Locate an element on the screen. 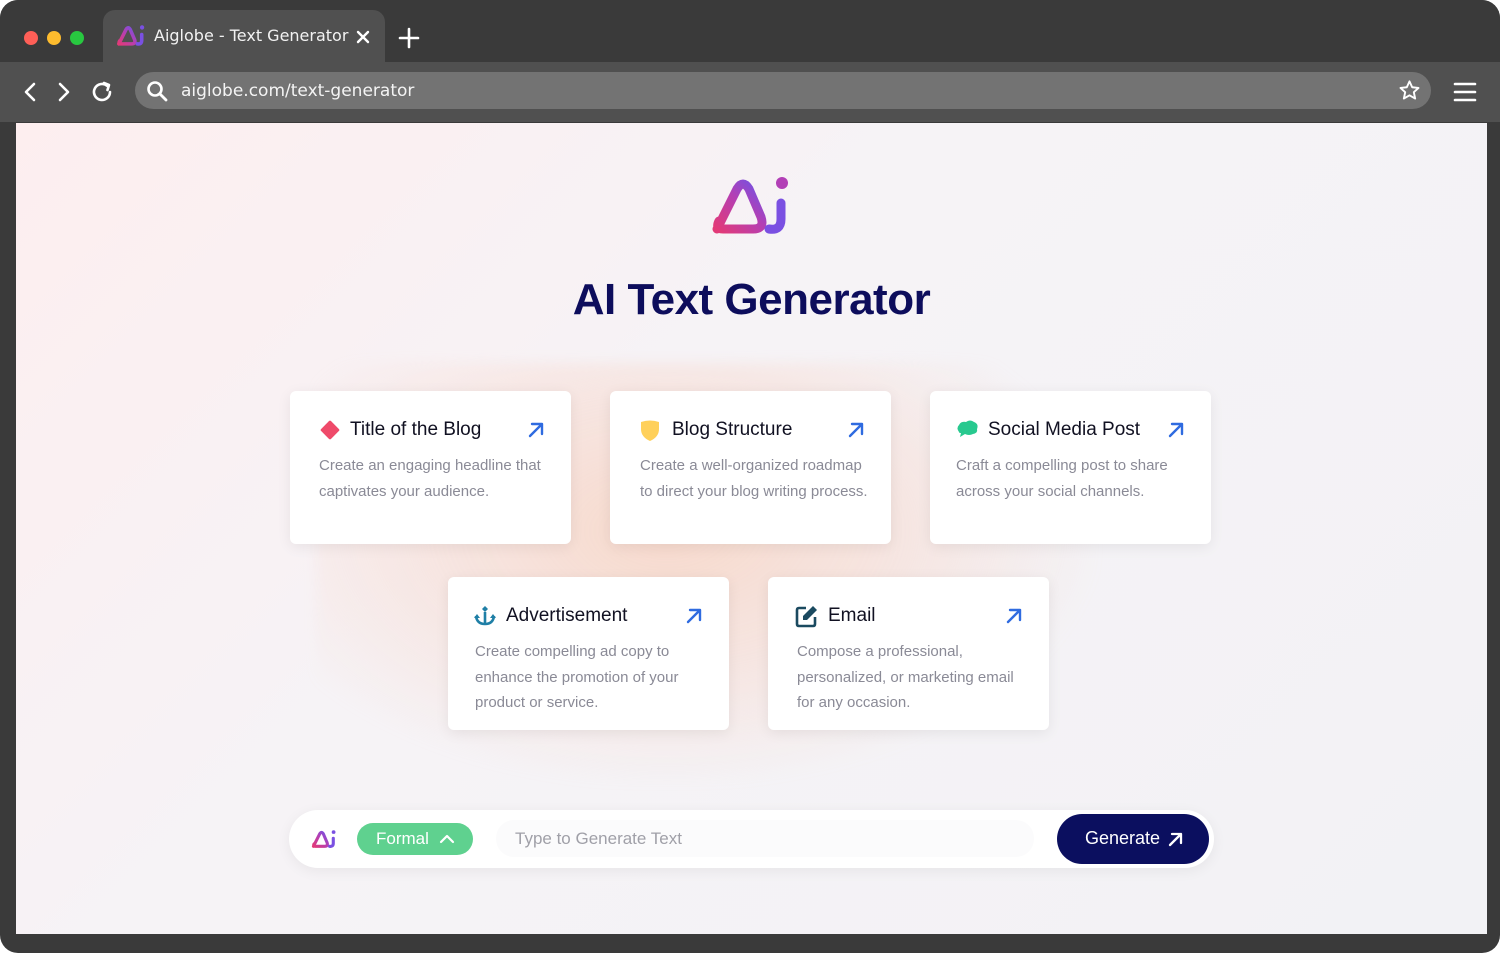  browser-tab: Aiglobe - Text Generator is located at coordinates (244, 36).